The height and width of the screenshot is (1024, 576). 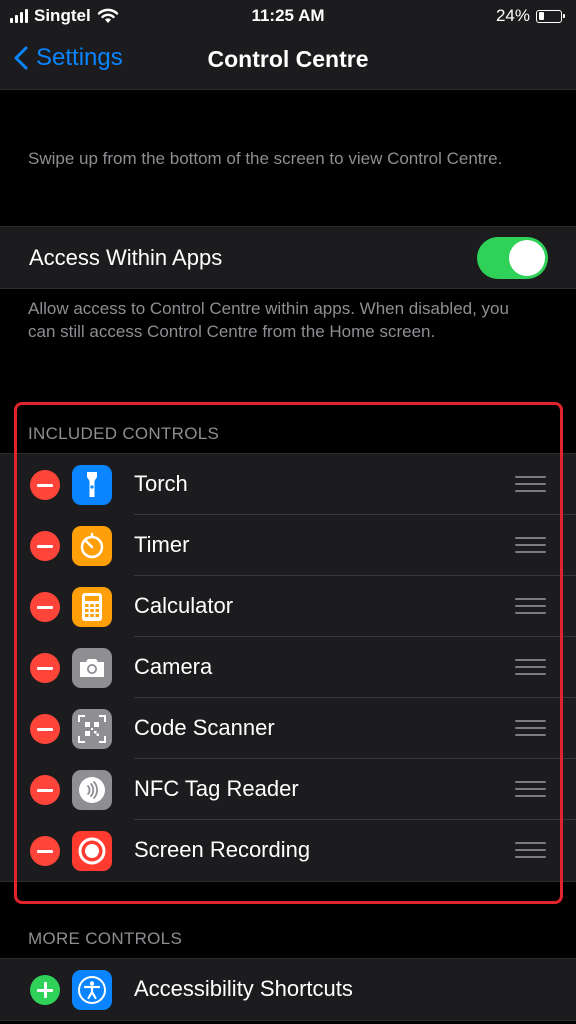 What do you see at coordinates (512, 15) in the screenshot?
I see `battery-percentage: 24%` at bounding box center [512, 15].